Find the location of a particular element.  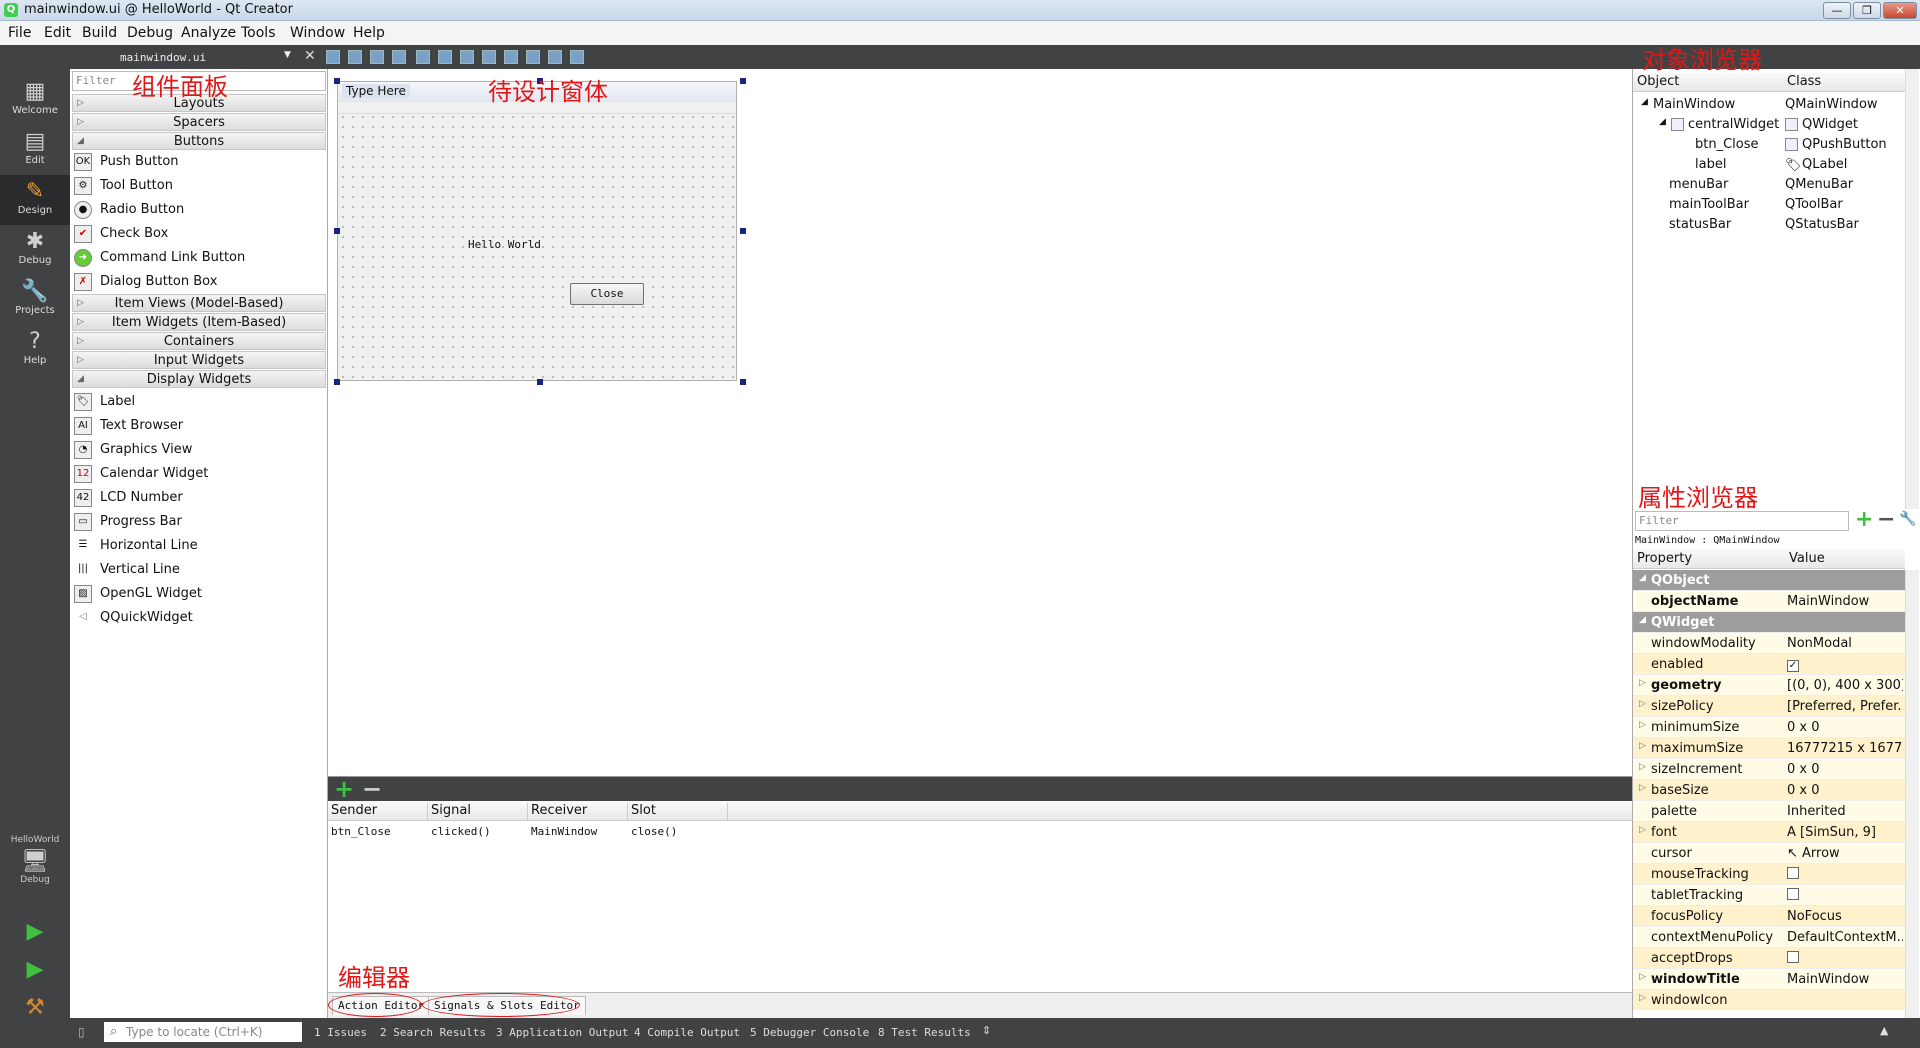

updown-arrows-icon: ⇕ is located at coordinates (986, 1030).